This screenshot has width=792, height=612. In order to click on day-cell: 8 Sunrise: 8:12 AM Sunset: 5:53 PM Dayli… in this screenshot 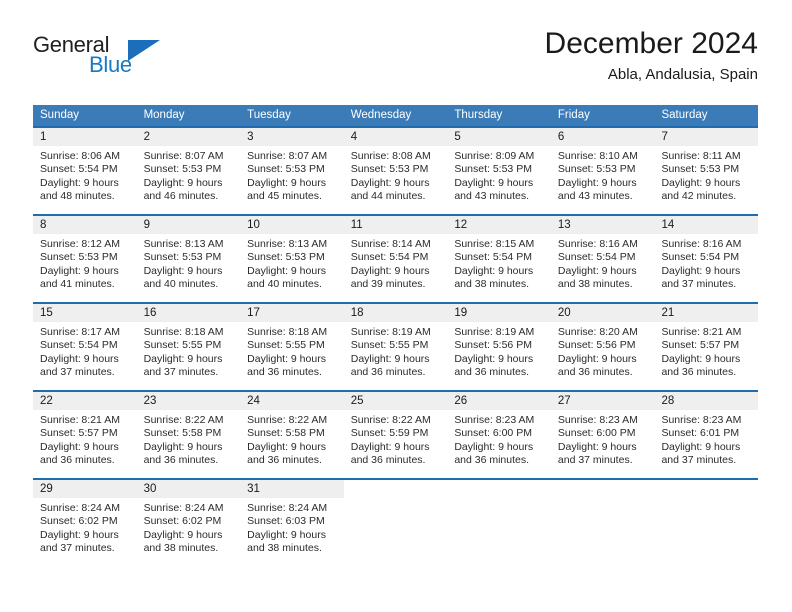, I will do `click(85, 259)`.